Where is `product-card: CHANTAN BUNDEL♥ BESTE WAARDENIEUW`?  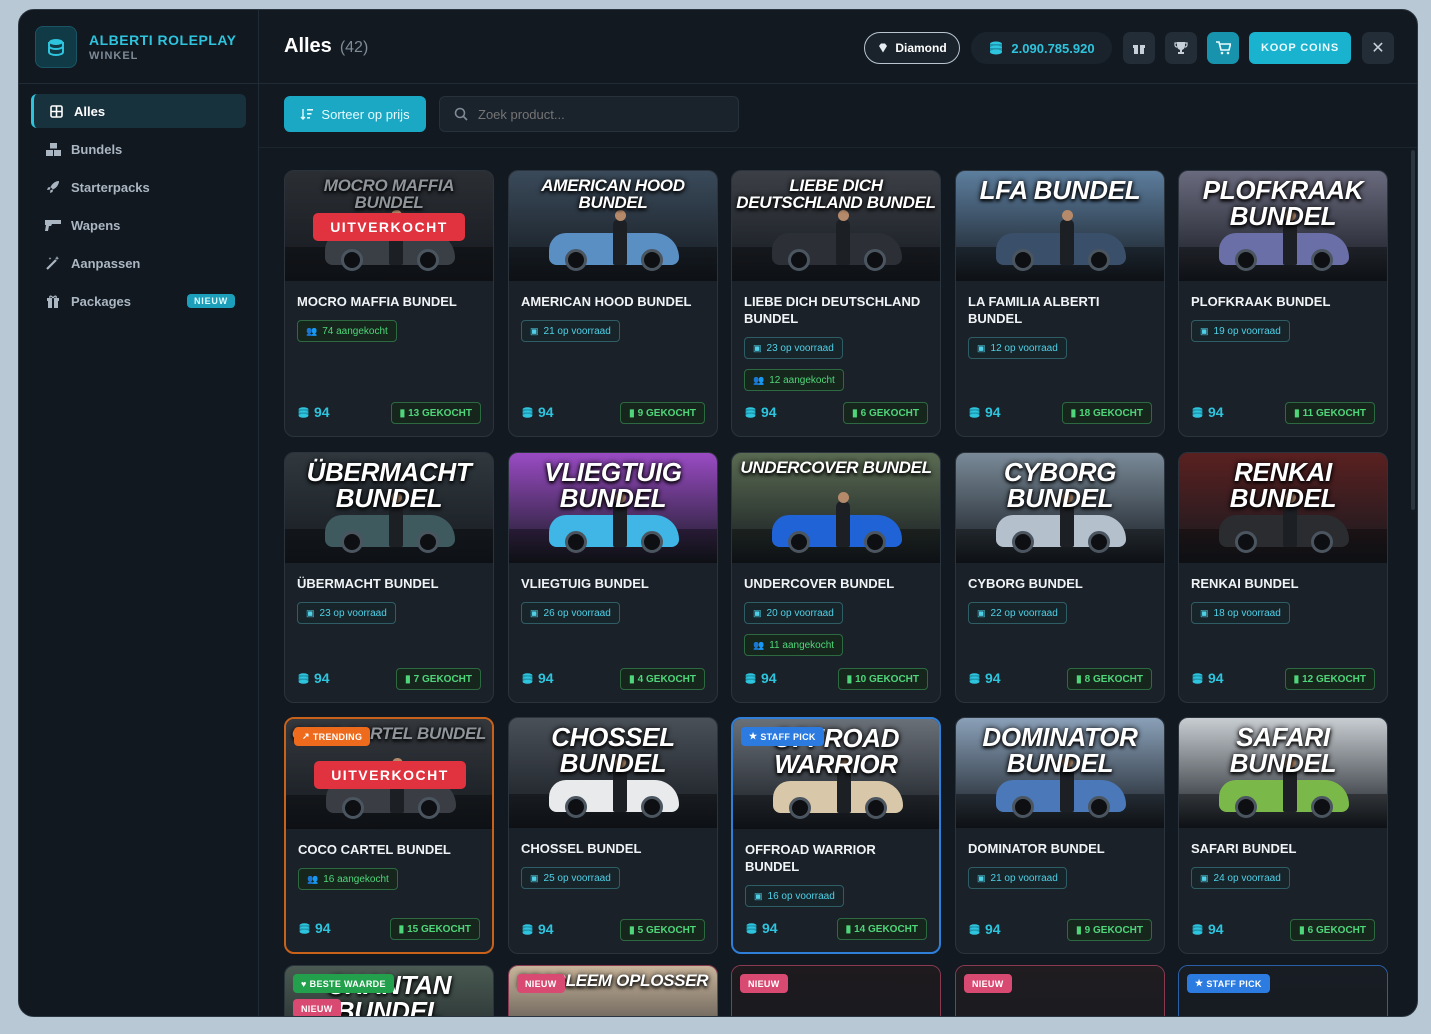
product-card: CHANTAN BUNDEL♥ BESTE WAARDENIEUW is located at coordinates (389, 990).